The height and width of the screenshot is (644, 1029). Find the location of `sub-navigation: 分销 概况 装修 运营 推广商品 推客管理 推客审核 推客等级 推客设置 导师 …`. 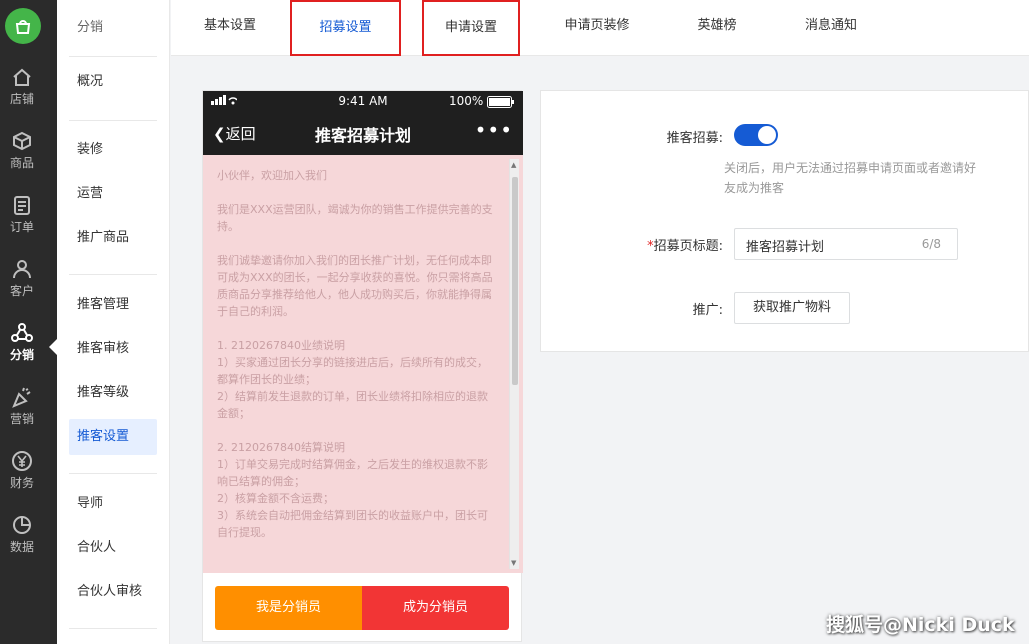

sub-navigation: 分销 概况 装修 运营 推广商品 推客管理 推客审核 推客等级 推客设置 导师 … is located at coordinates (113, 322).